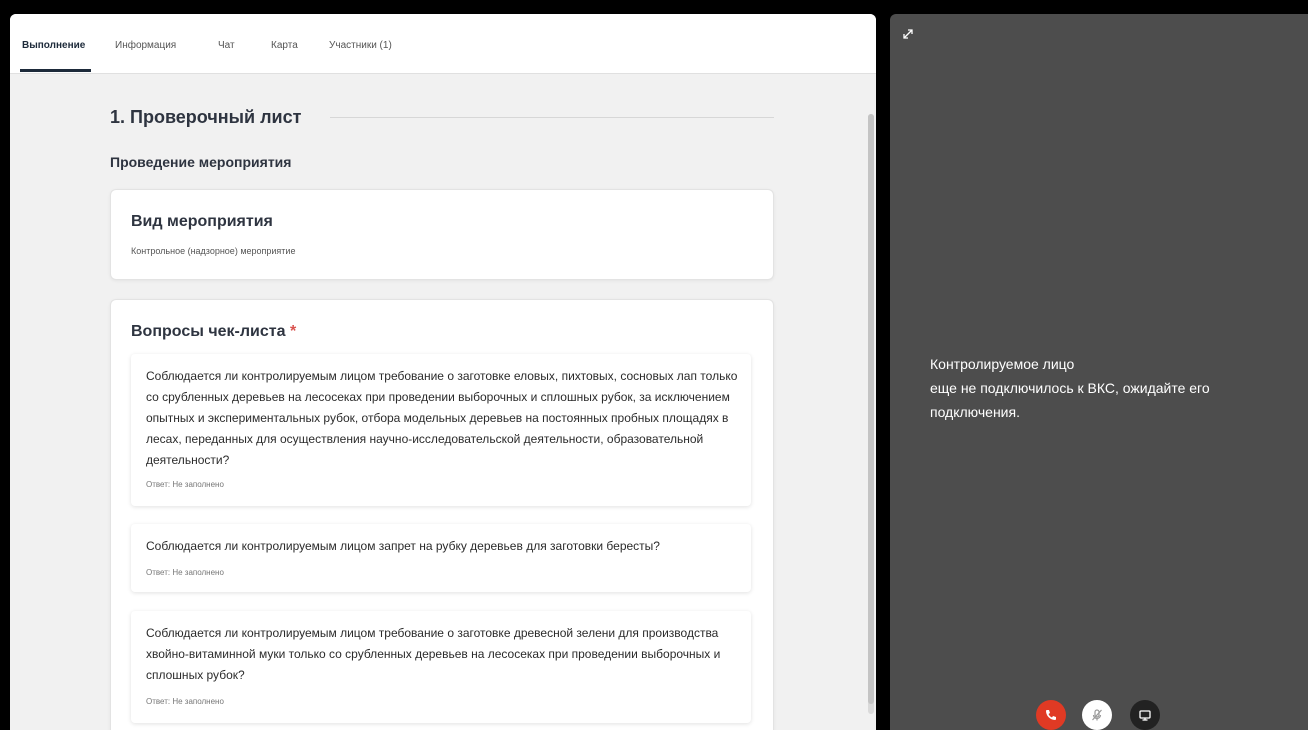 This screenshot has height=730, width=1308. Describe the element at coordinates (202, 221) in the screenshot. I see `event-type-title: Вид мероприятия` at that location.